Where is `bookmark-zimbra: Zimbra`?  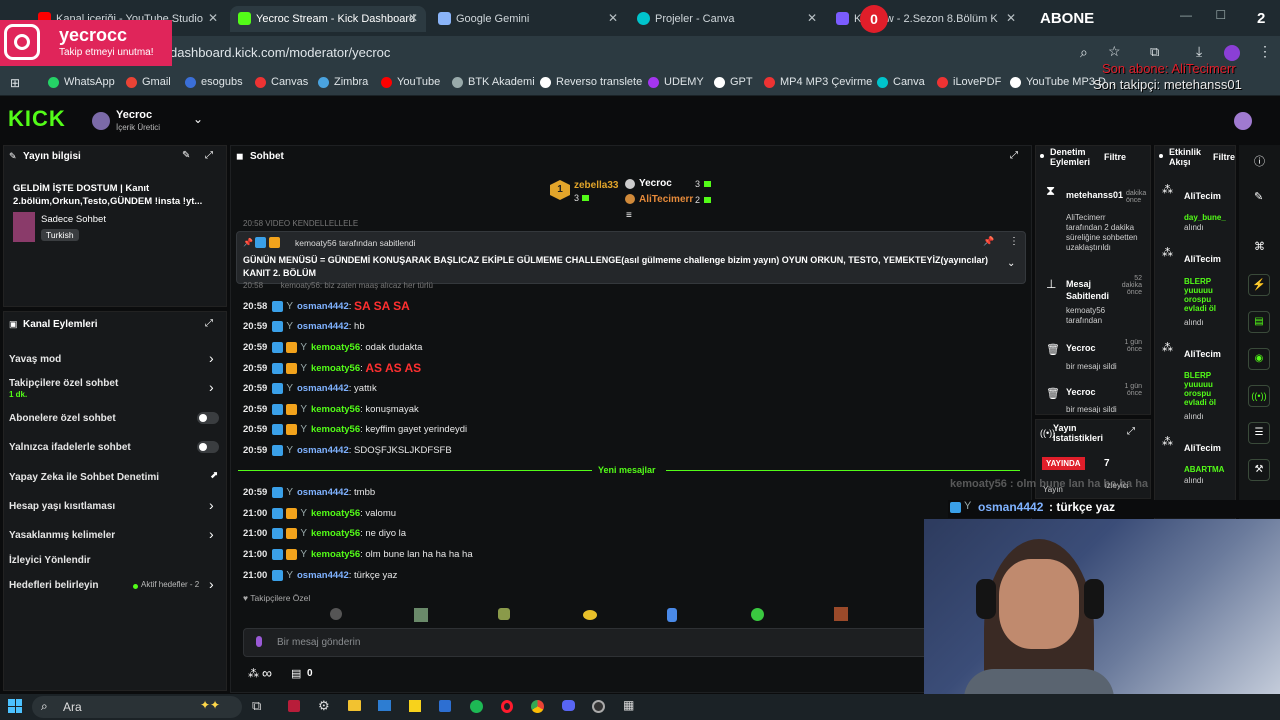
bookmark-zimbra: Zimbra is located at coordinates (343, 82).